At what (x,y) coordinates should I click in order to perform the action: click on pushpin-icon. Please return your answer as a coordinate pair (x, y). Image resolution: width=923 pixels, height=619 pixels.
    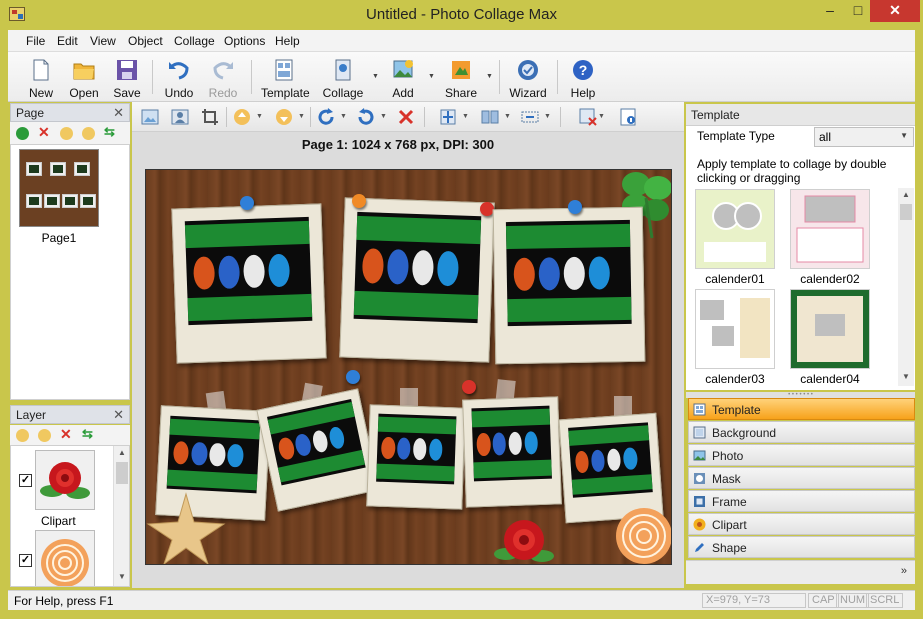
    Looking at the image, I should click on (247, 203).